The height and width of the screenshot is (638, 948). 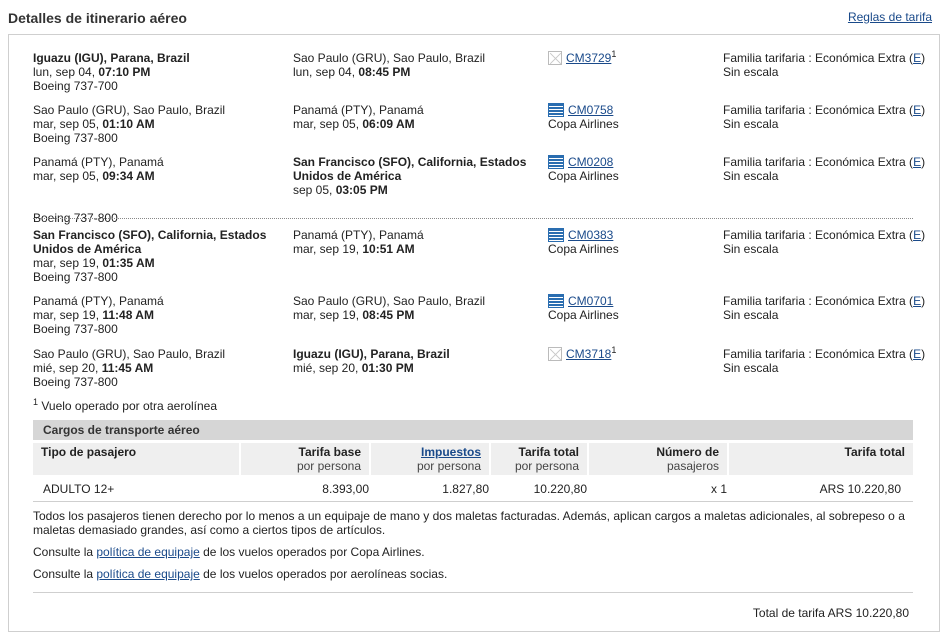 What do you see at coordinates (389, 301) in the screenshot?
I see `arrival-place: Sao Paulo (GRU), Sao Paulo, Brazil` at bounding box center [389, 301].